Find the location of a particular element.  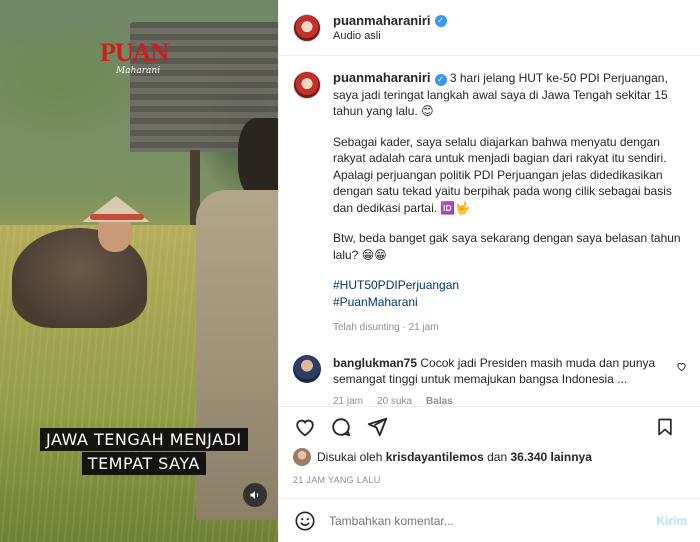

caption-meta: Telah disunting · 21 jam is located at coordinates (386, 327).